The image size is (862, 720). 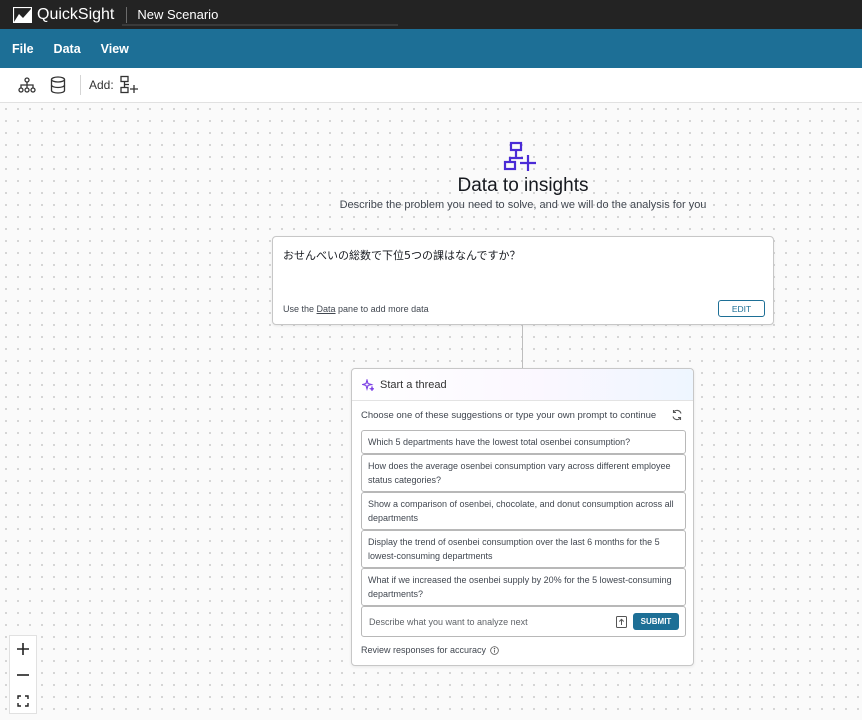 What do you see at coordinates (101, 85) in the screenshot?
I see `add-label: Add:` at bounding box center [101, 85].